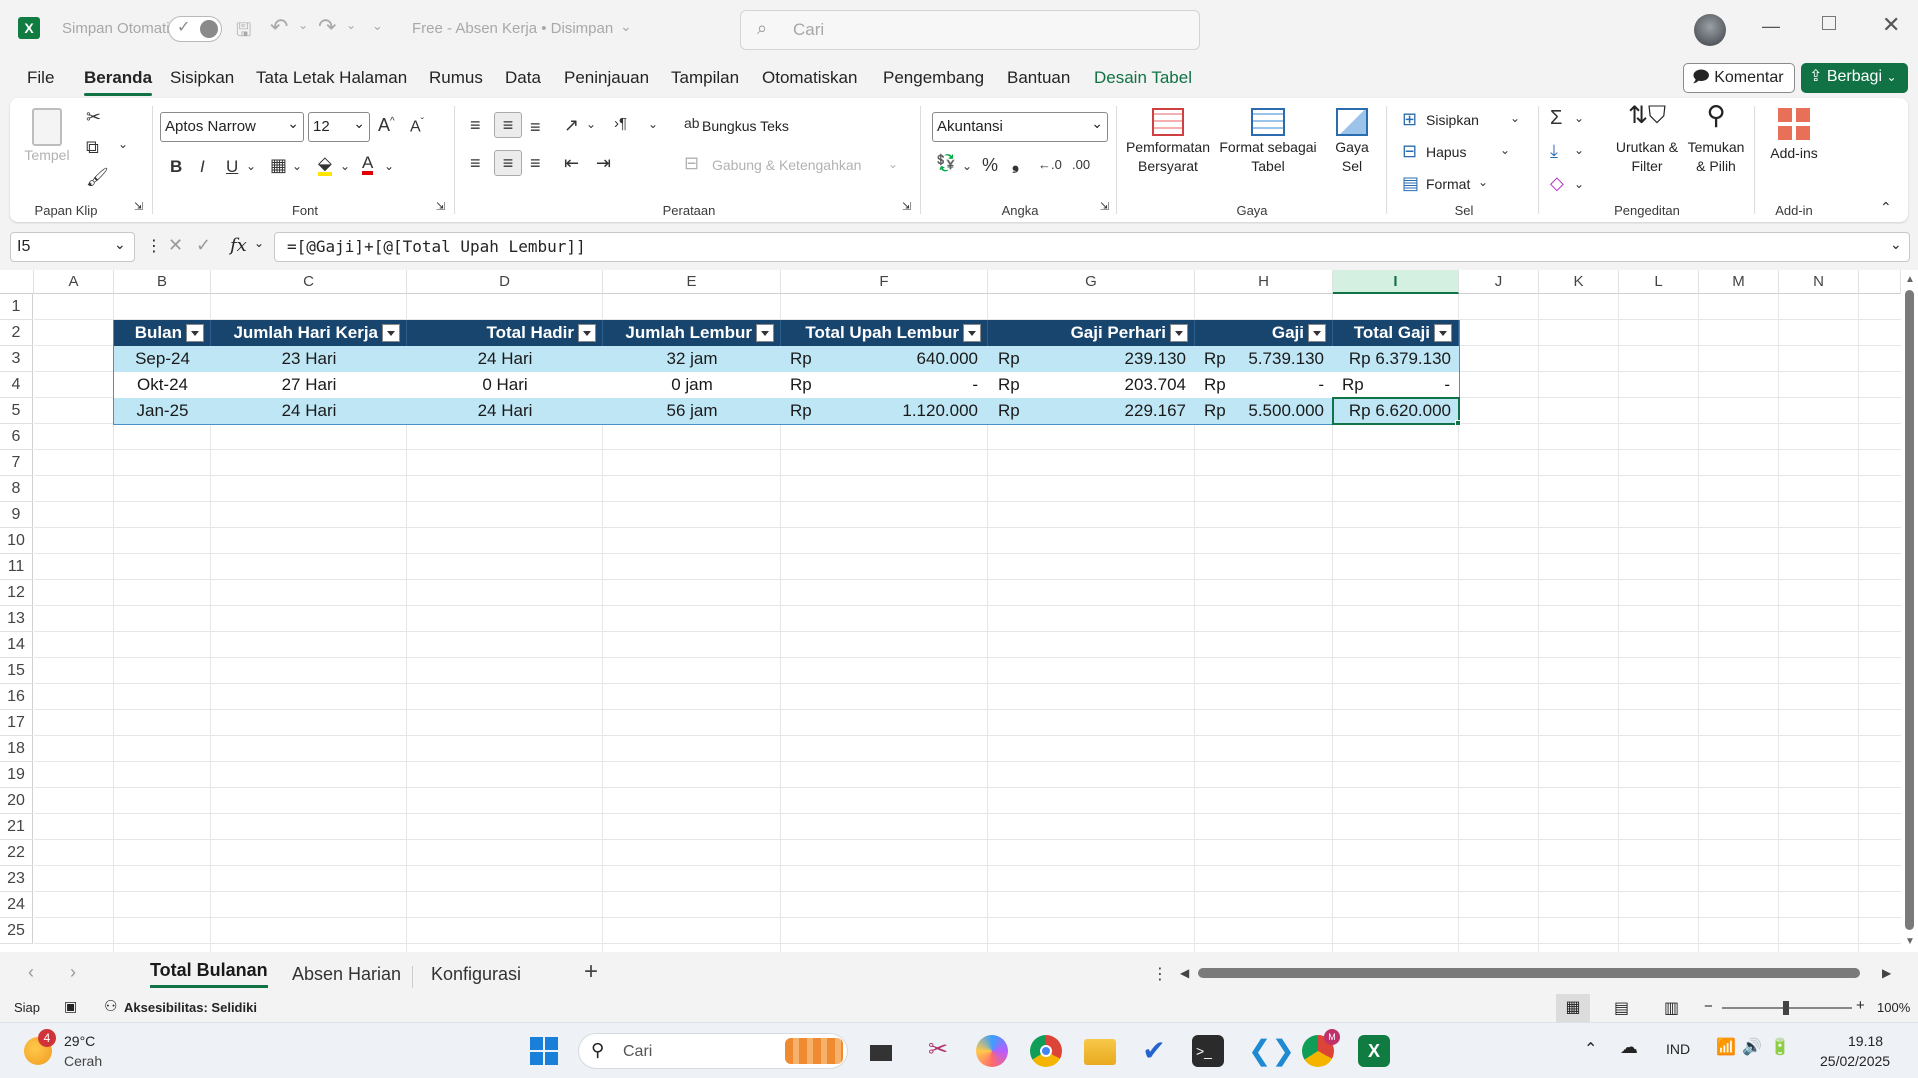 The height and width of the screenshot is (1078, 1918). I want to click on menu-peninjauan: Peninjauan, so click(606, 78).